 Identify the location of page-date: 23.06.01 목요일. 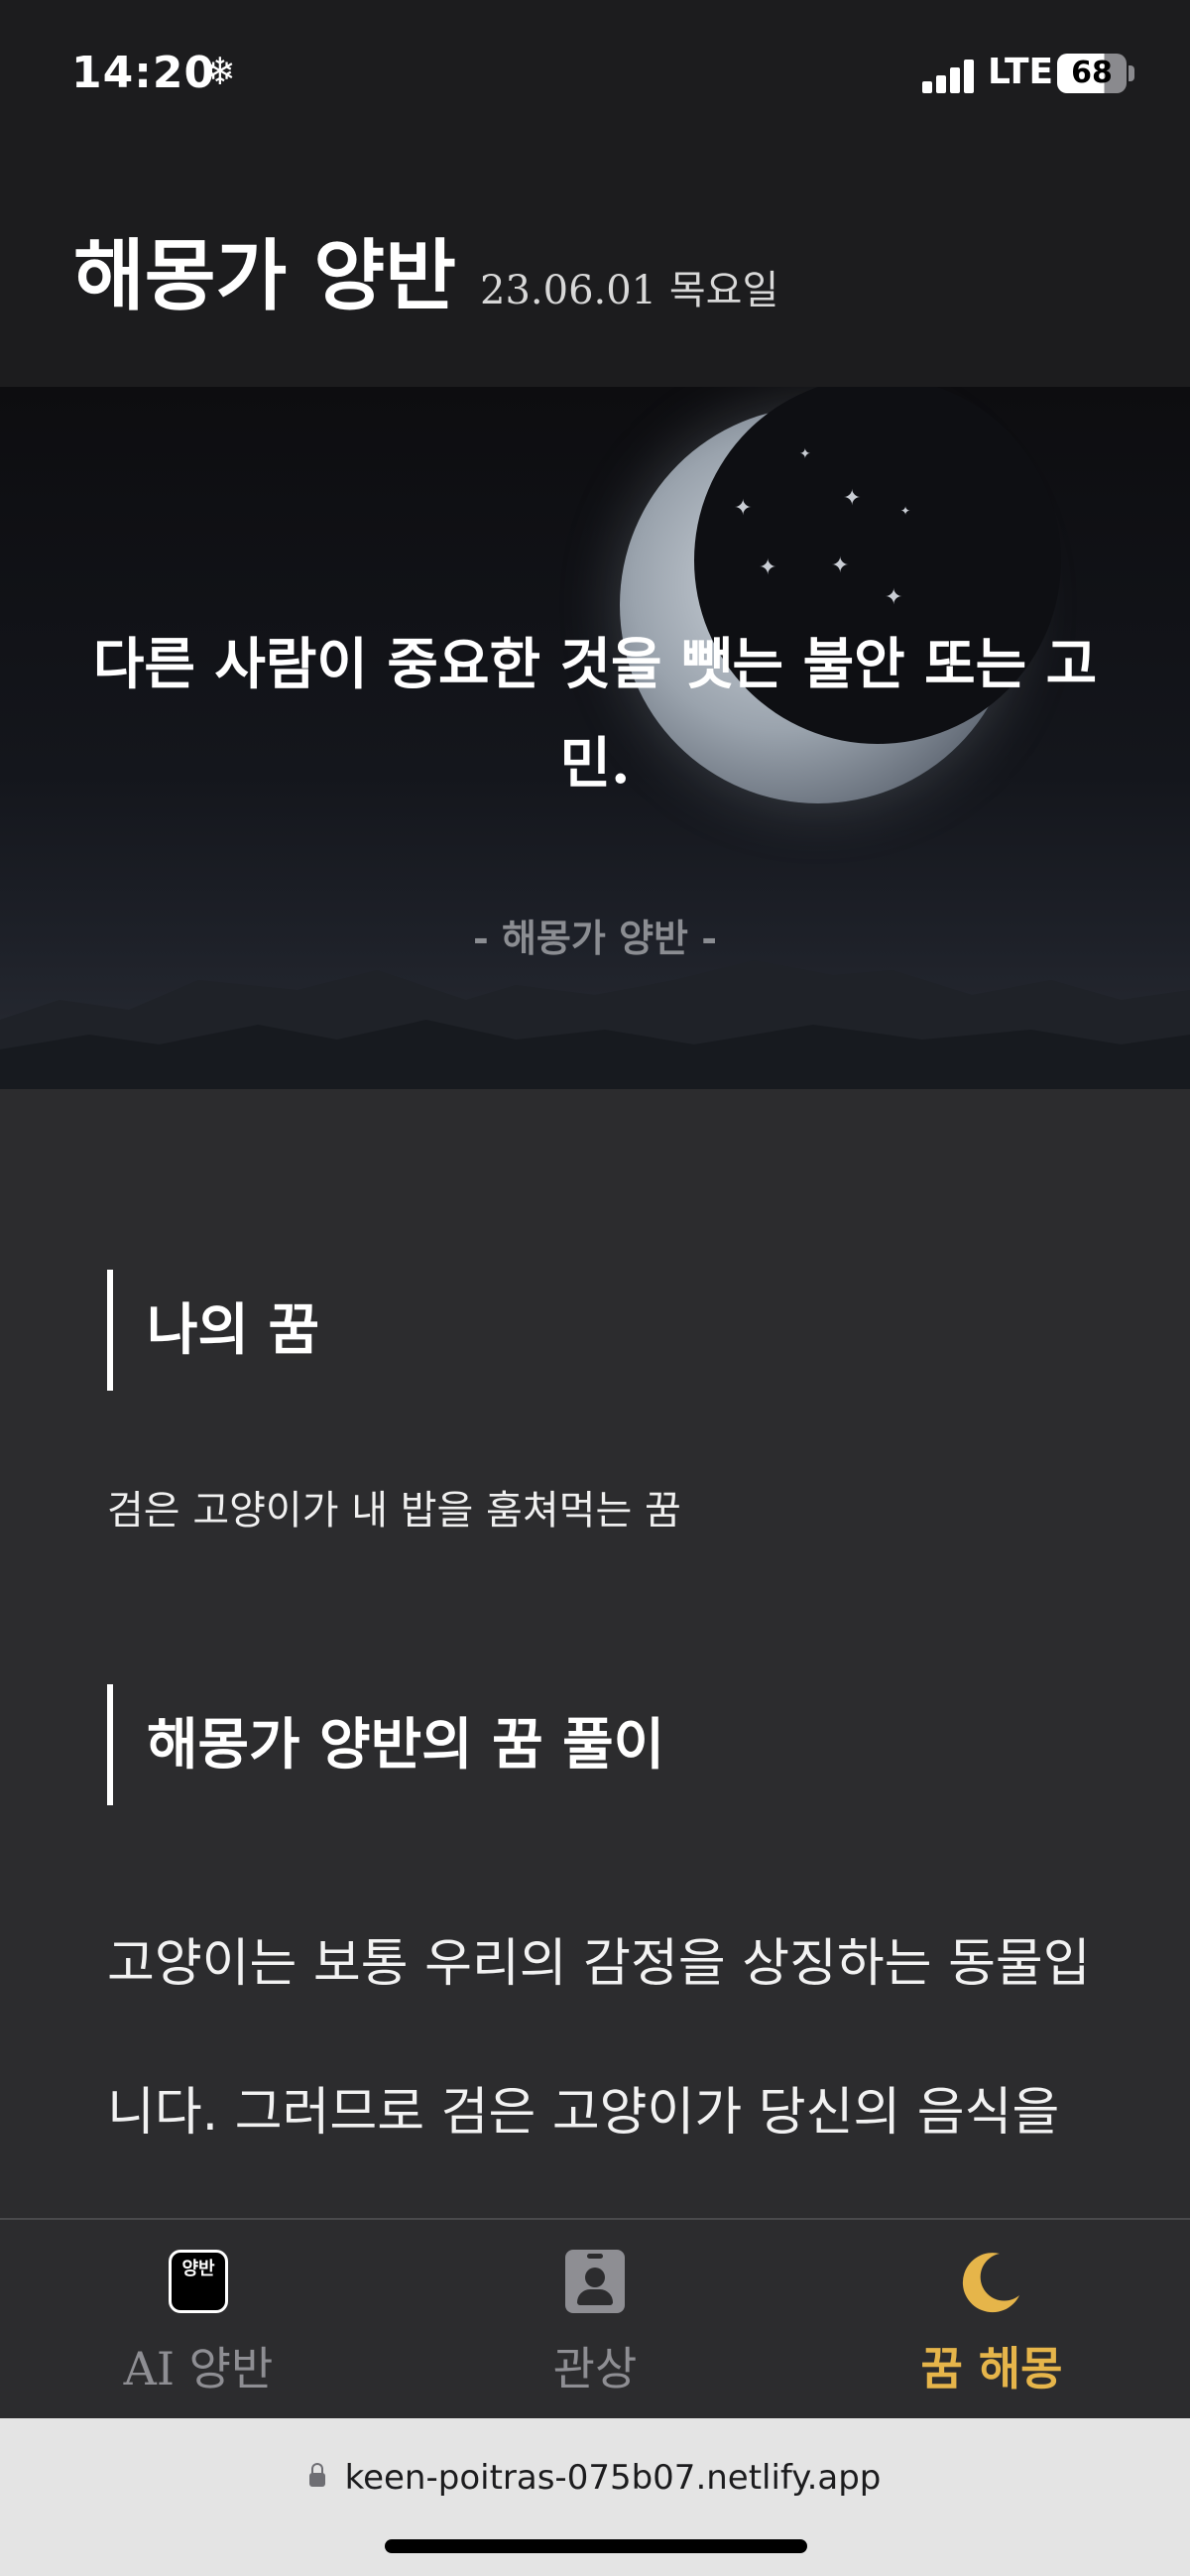
(629, 290).